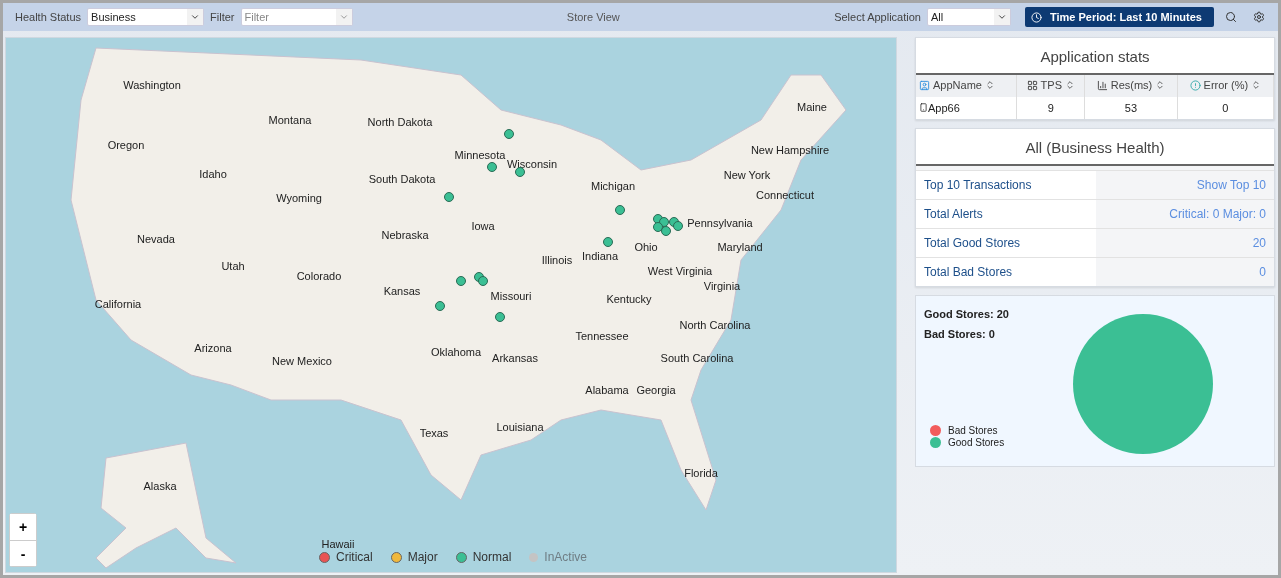  I want to click on state-label: Hawaii, so click(338, 544).